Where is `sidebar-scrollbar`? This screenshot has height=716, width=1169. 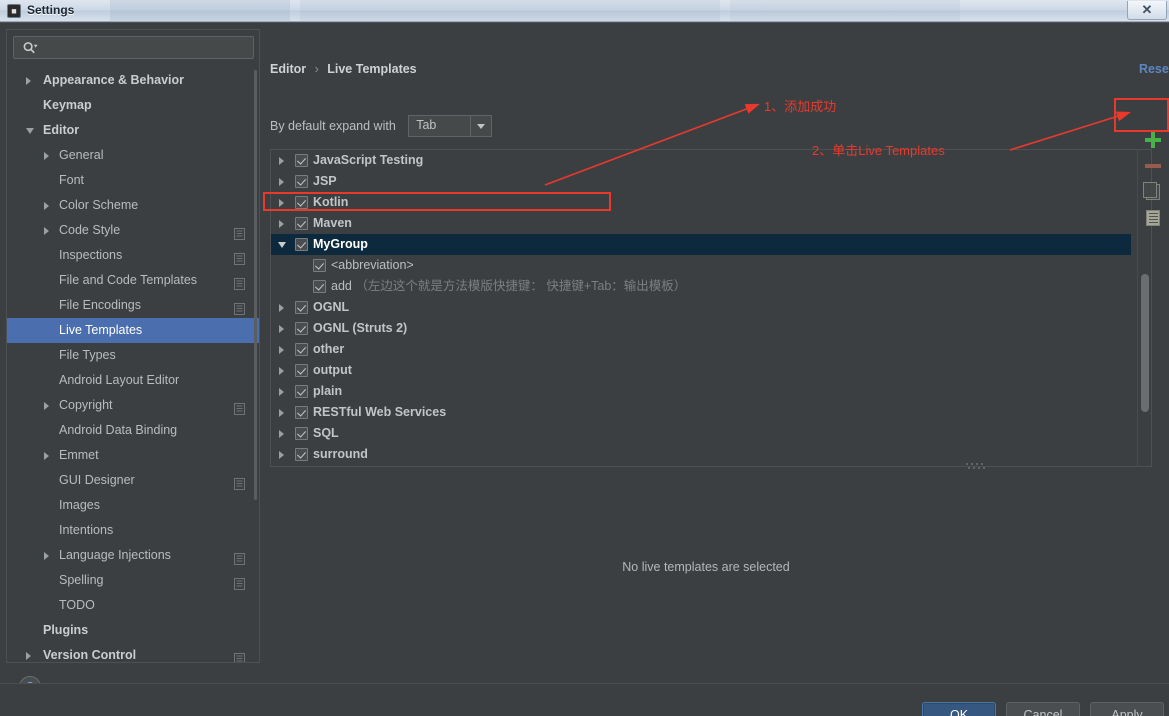 sidebar-scrollbar is located at coordinates (255, 285).